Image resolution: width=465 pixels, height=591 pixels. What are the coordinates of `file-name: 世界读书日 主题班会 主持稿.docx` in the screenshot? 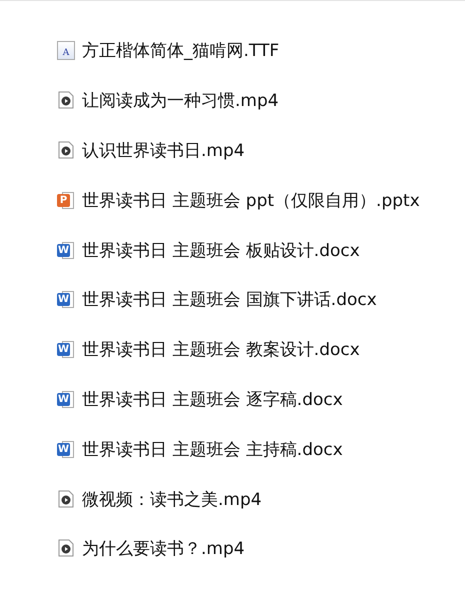 It's located at (212, 449).